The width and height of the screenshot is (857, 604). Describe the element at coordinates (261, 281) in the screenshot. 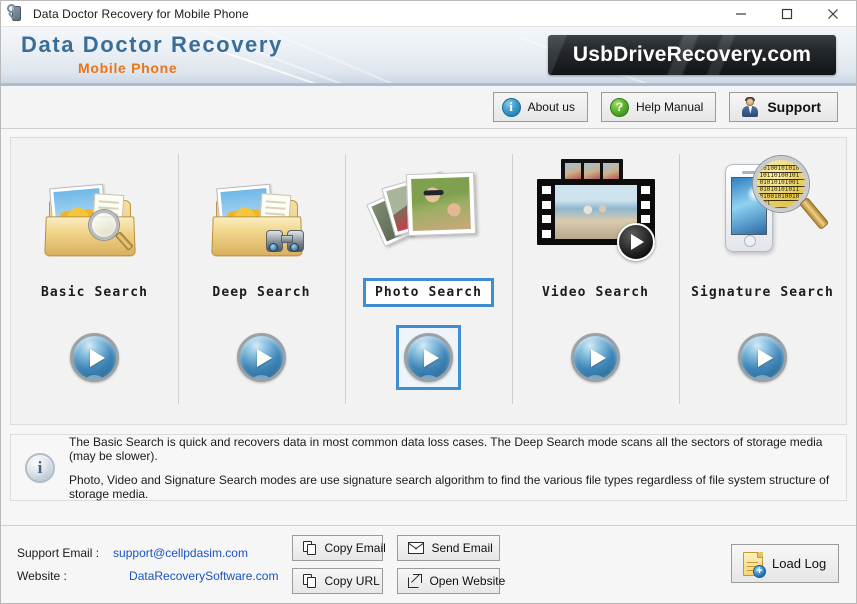

I see `mode-card-deep-search: Deep Search` at that location.